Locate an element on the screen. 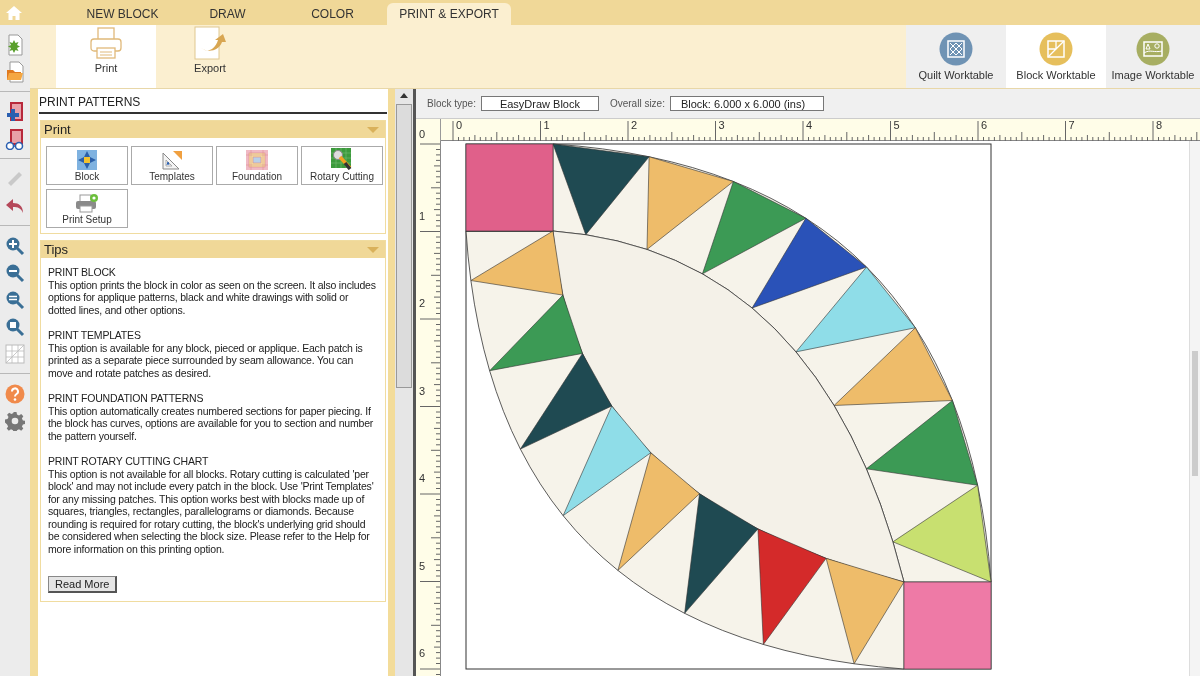  foundation-icon is located at coordinates (257, 160).